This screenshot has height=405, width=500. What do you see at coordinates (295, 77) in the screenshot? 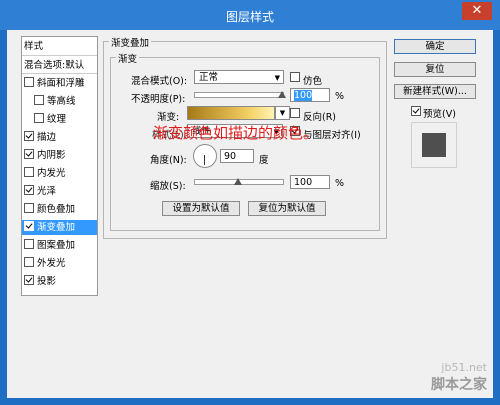
I see `dither-checkbox` at bounding box center [295, 77].